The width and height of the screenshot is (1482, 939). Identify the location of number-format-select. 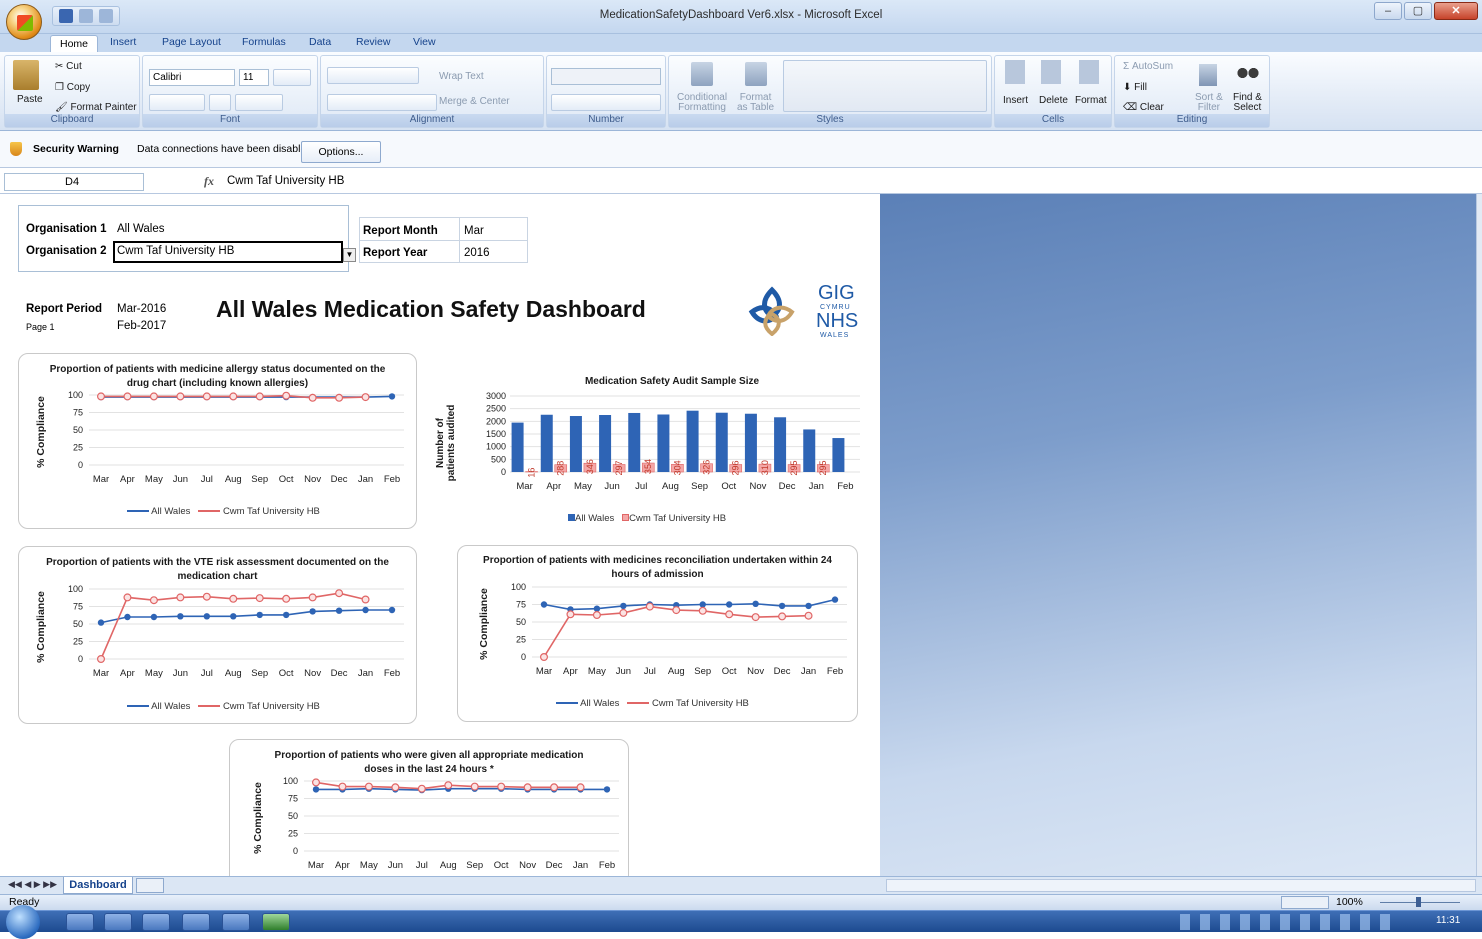
(606, 76).